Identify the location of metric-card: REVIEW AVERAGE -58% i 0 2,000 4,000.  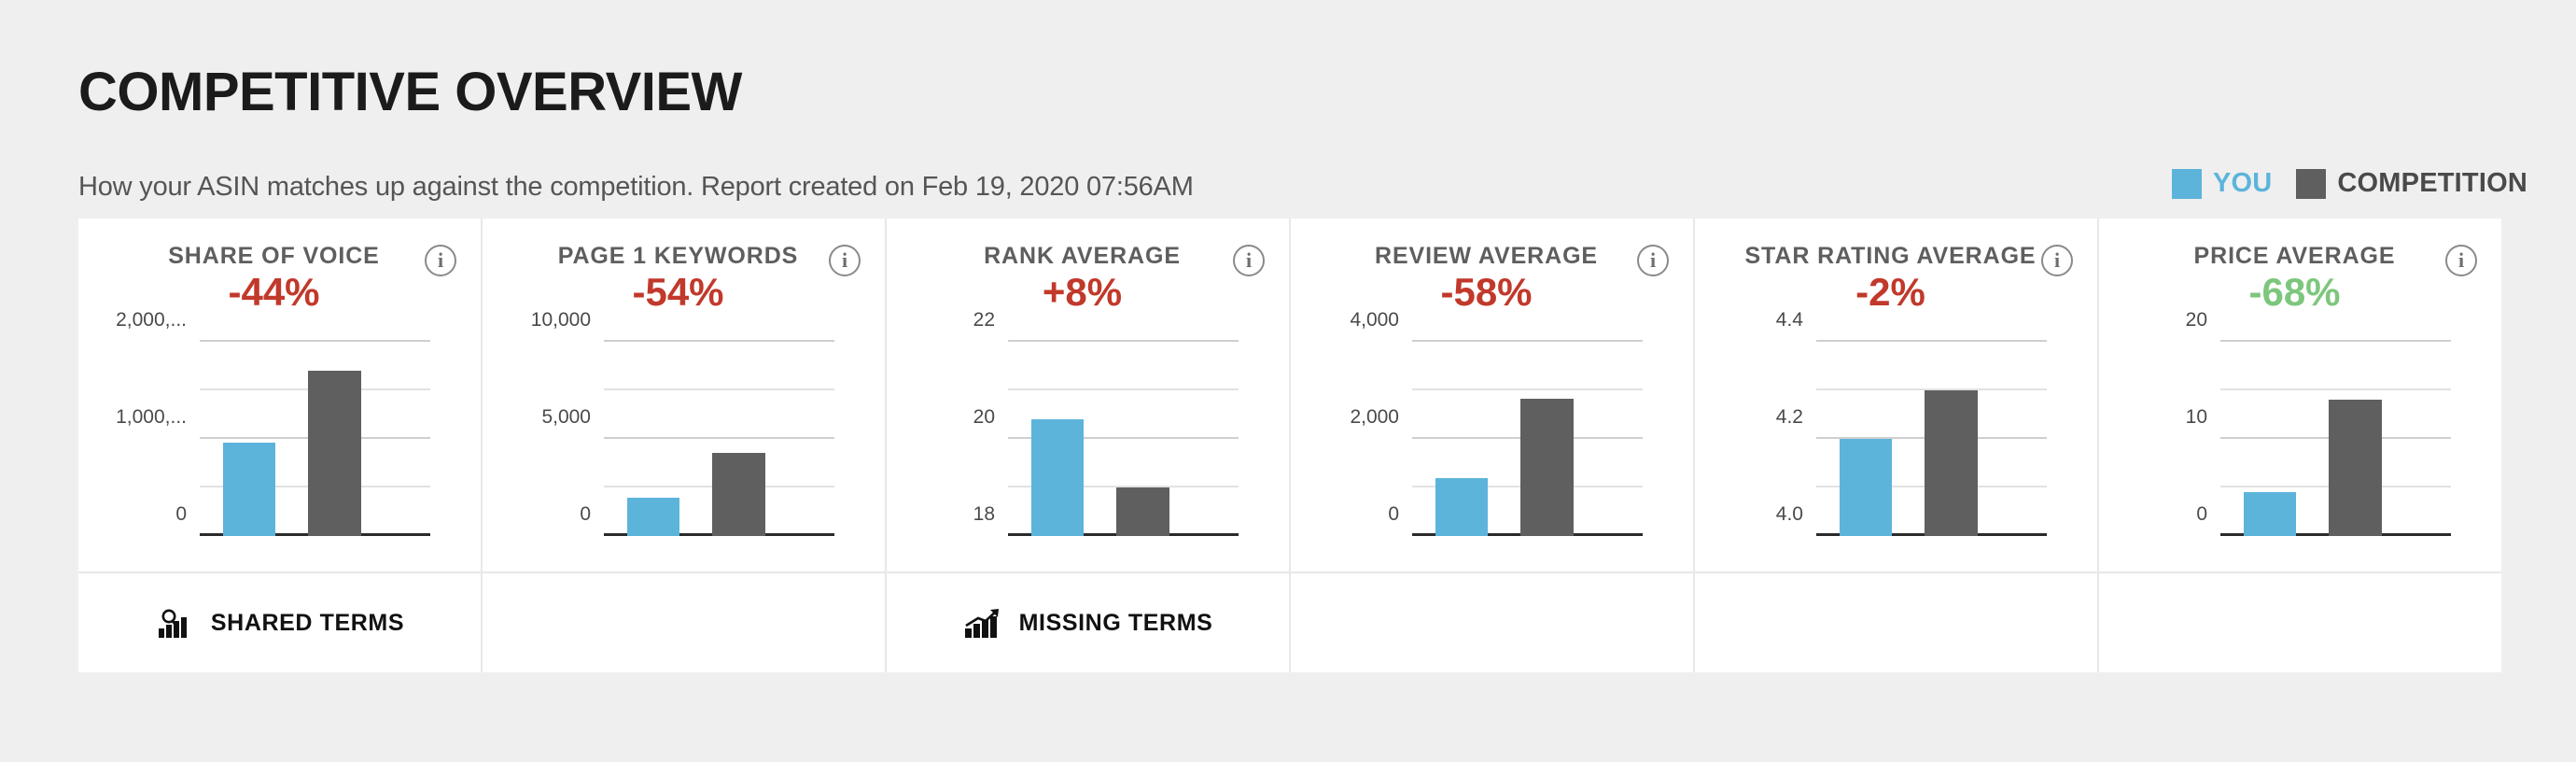
(1493, 446).